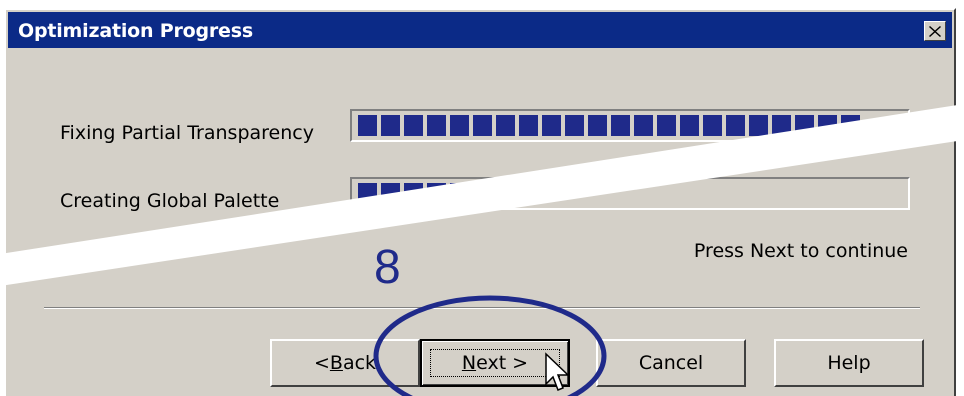 The height and width of the screenshot is (396, 964). I want to click on mouse-cursor-icon, so click(557, 371).